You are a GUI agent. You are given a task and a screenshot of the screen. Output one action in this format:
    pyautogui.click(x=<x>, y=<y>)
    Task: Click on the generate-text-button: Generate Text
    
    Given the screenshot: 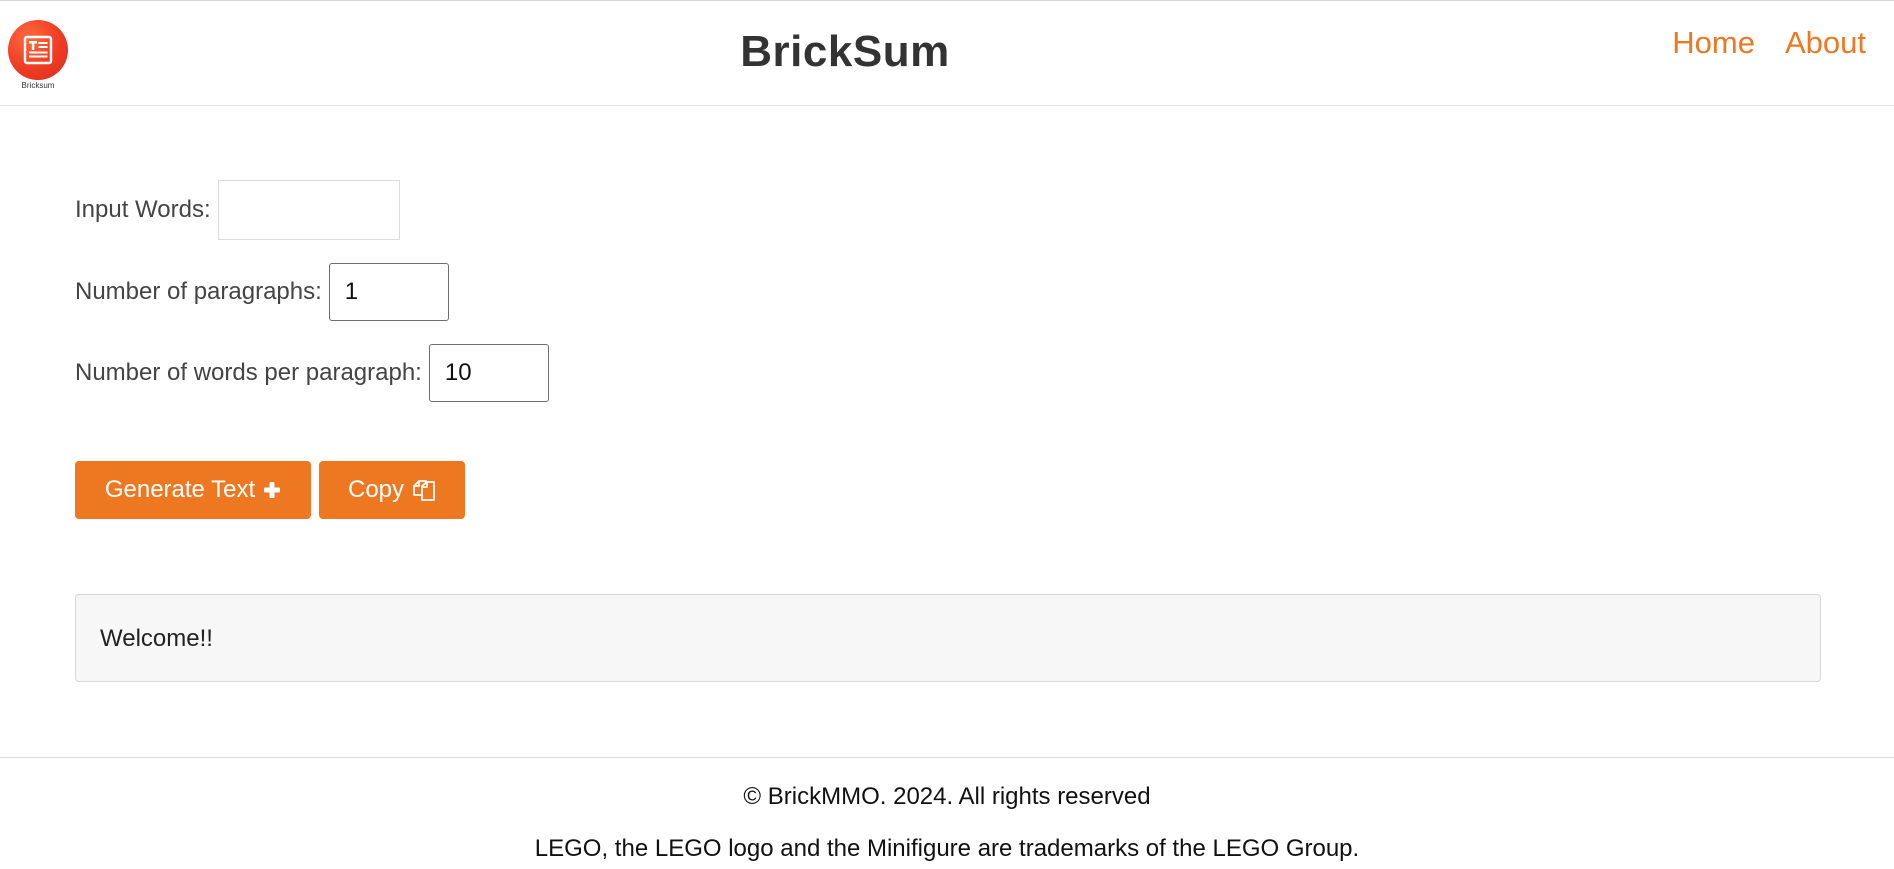 What is the action you would take?
    pyautogui.click(x=193, y=490)
    